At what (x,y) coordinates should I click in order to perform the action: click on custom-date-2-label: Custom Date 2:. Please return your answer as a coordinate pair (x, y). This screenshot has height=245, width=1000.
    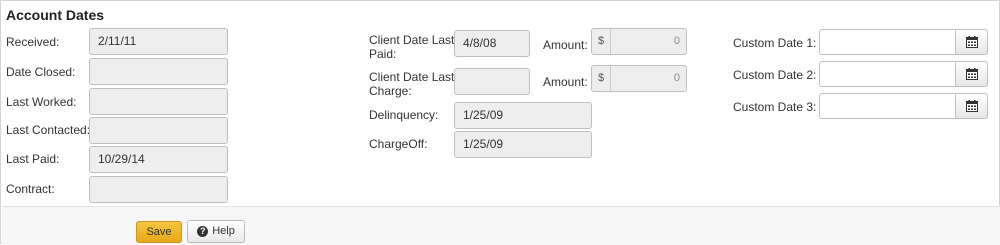
    Looking at the image, I should click on (775, 75).